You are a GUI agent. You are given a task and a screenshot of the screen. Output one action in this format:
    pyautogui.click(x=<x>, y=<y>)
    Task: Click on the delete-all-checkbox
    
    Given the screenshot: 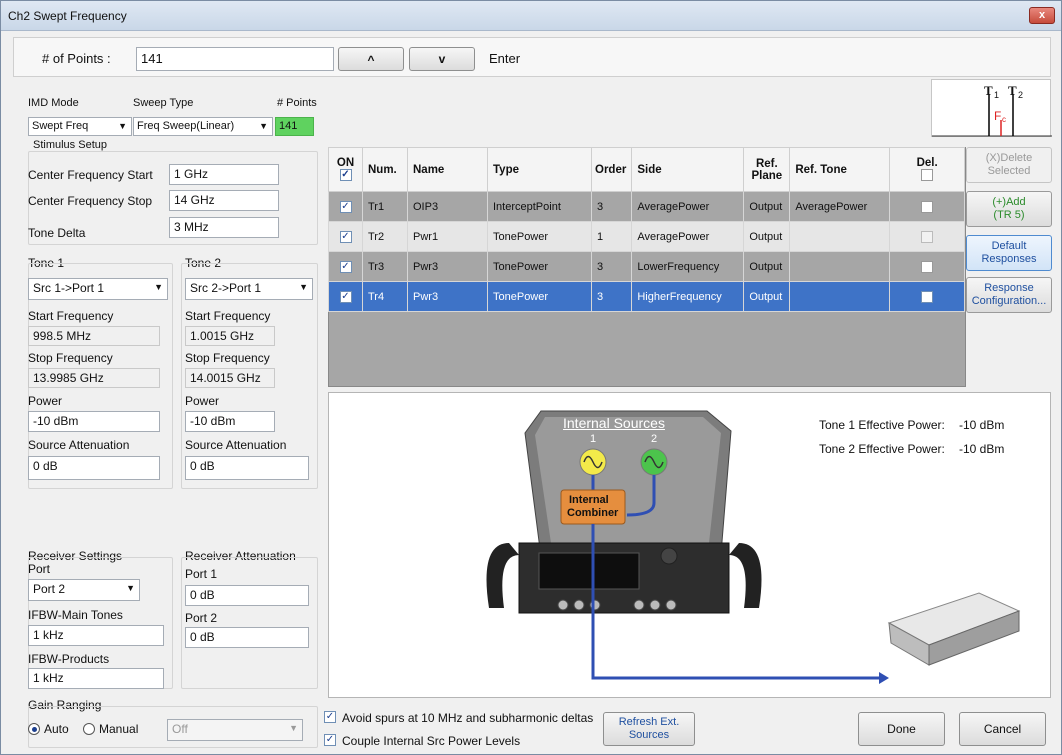 What is the action you would take?
    pyautogui.click(x=927, y=175)
    